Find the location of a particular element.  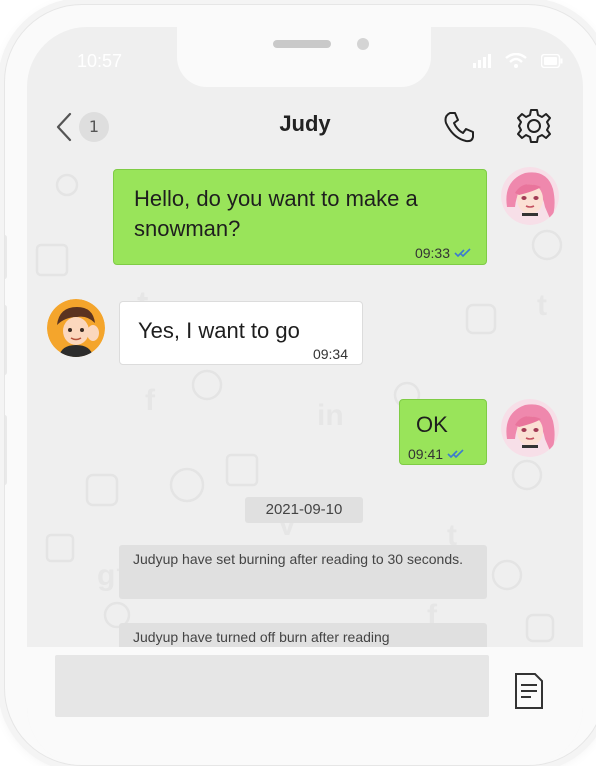

svg-text: in is located at coordinates (330, 415).